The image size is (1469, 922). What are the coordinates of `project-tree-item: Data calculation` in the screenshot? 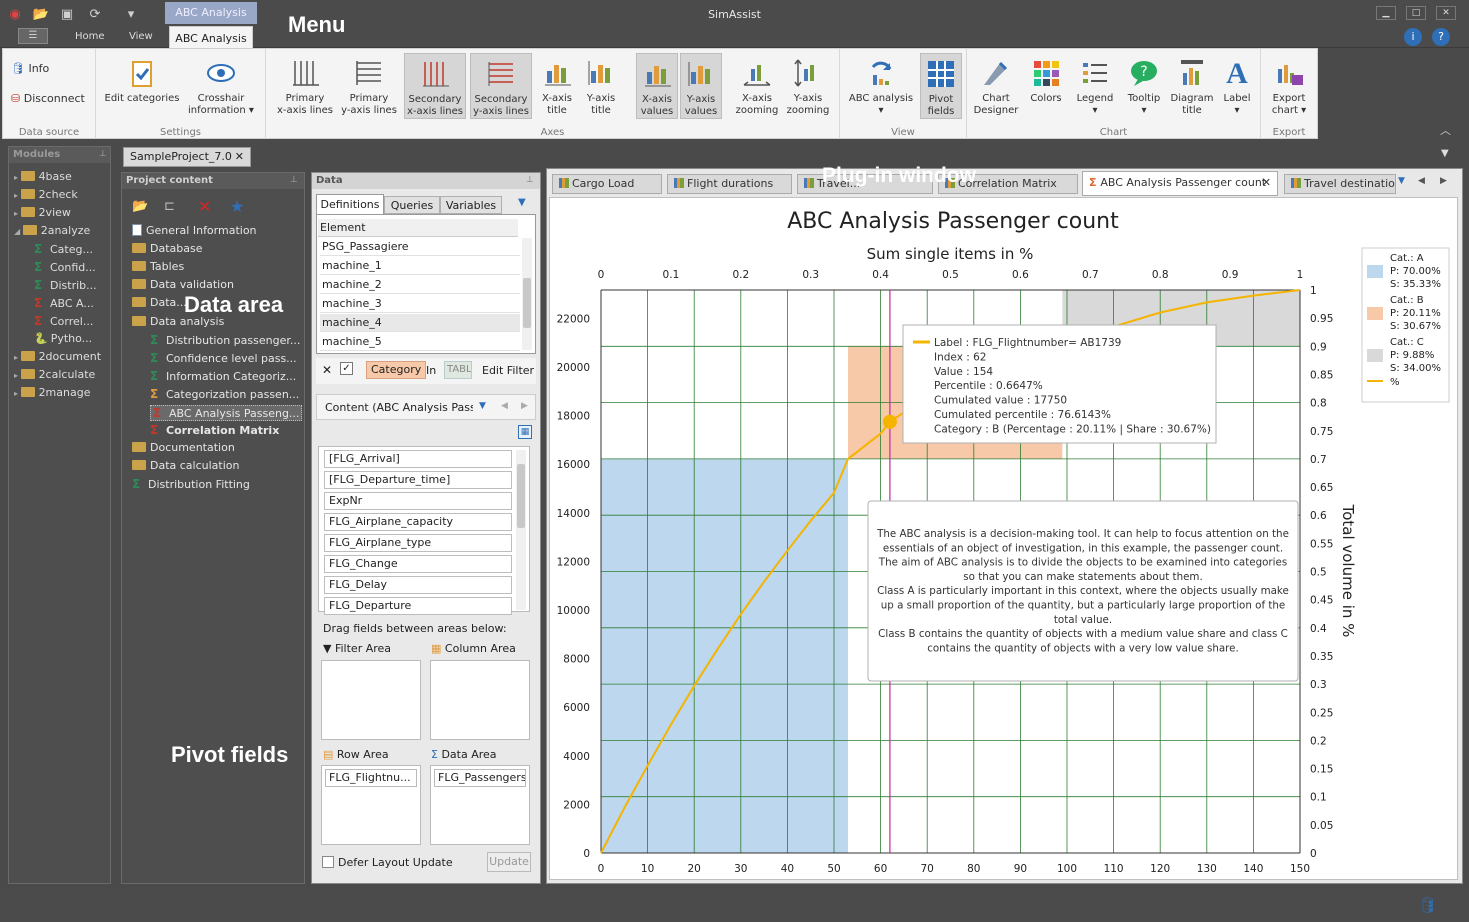 It's located at (186, 465).